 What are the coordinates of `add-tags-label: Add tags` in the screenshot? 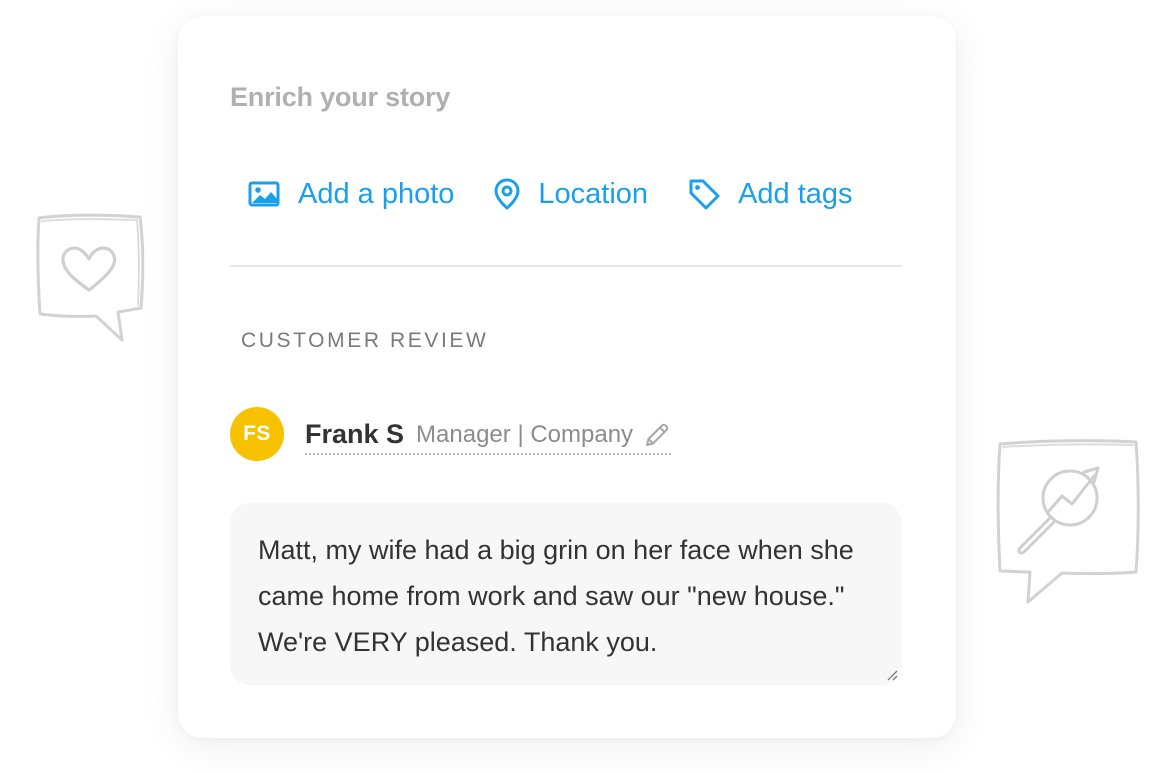 It's located at (795, 193).